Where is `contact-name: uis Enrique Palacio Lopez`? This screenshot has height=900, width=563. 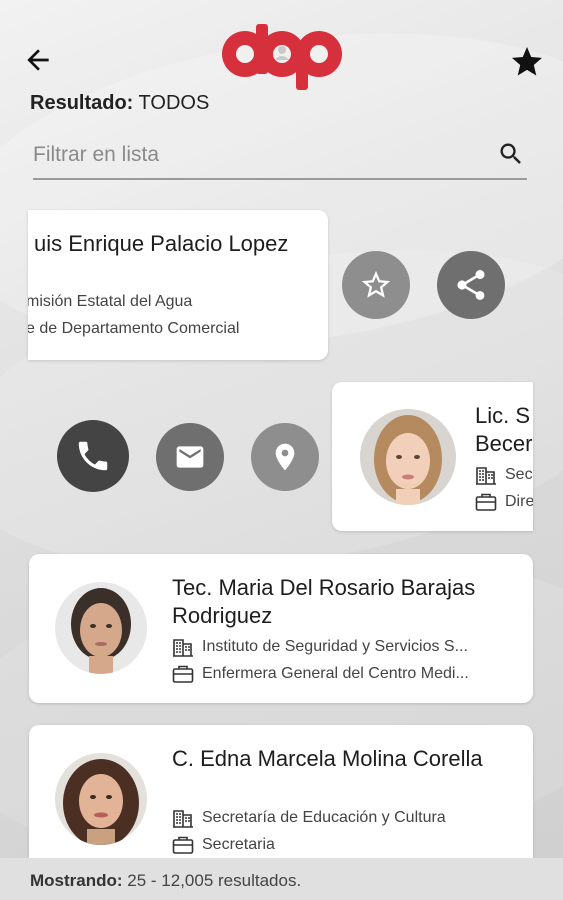
contact-name: uis Enrique Palacio Lopez is located at coordinates (161, 243).